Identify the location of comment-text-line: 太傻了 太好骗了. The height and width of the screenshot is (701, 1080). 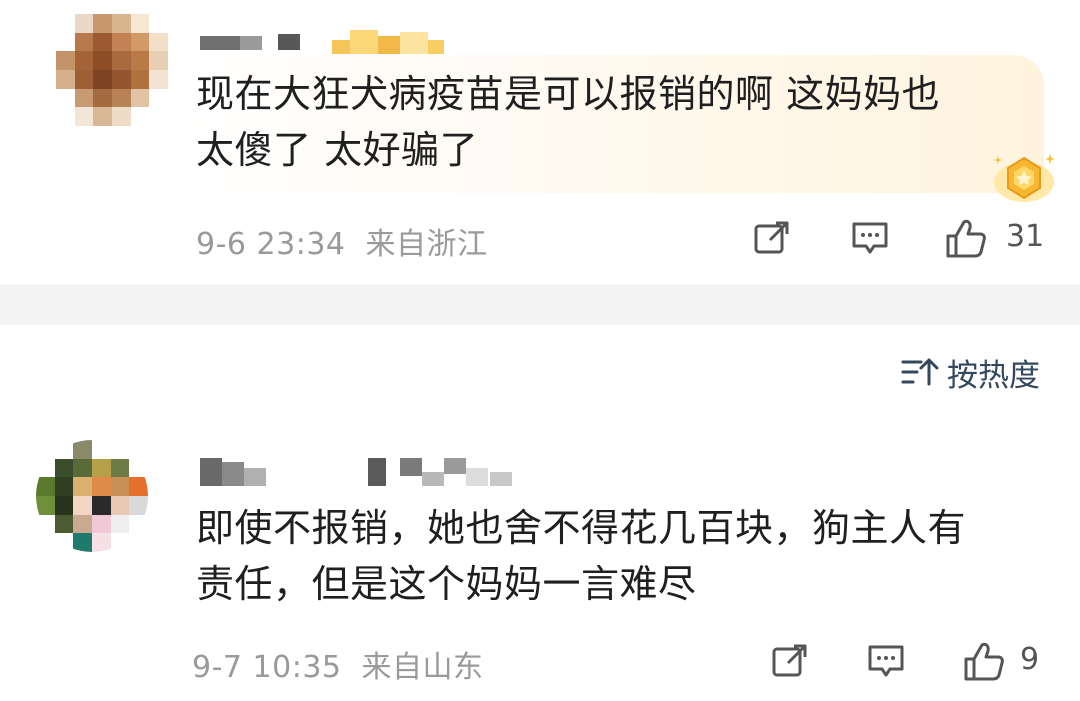
(337, 150).